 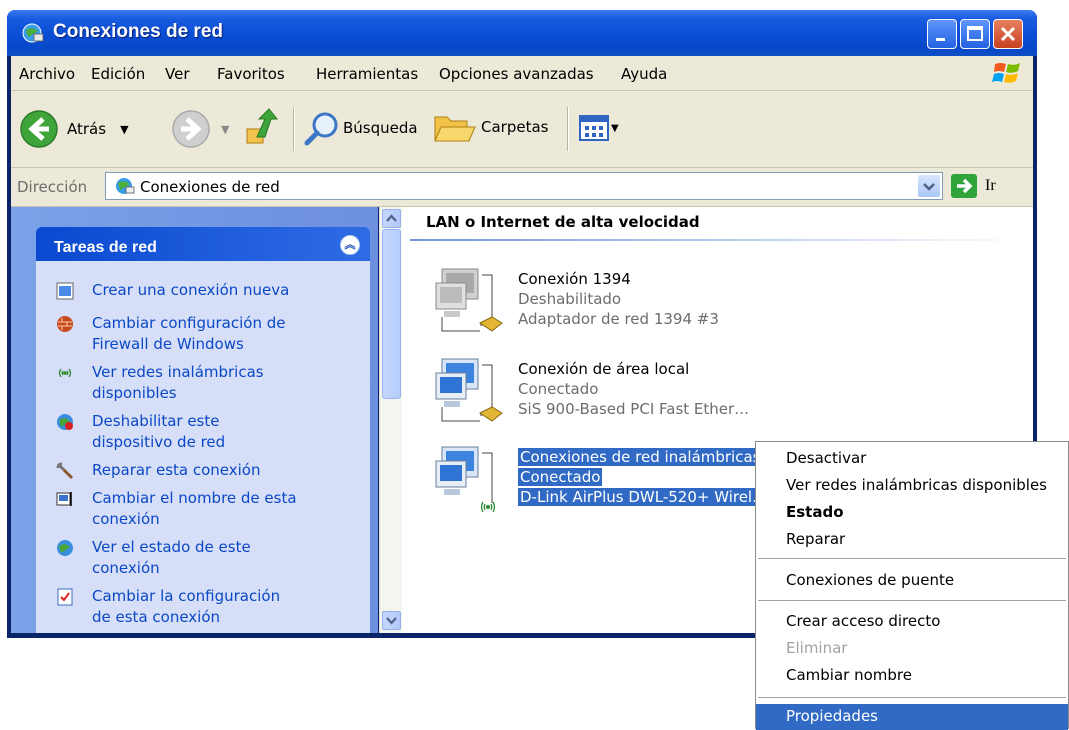 I want to click on network-tasks-header: Tareas de red ︽, so click(x=203, y=244).